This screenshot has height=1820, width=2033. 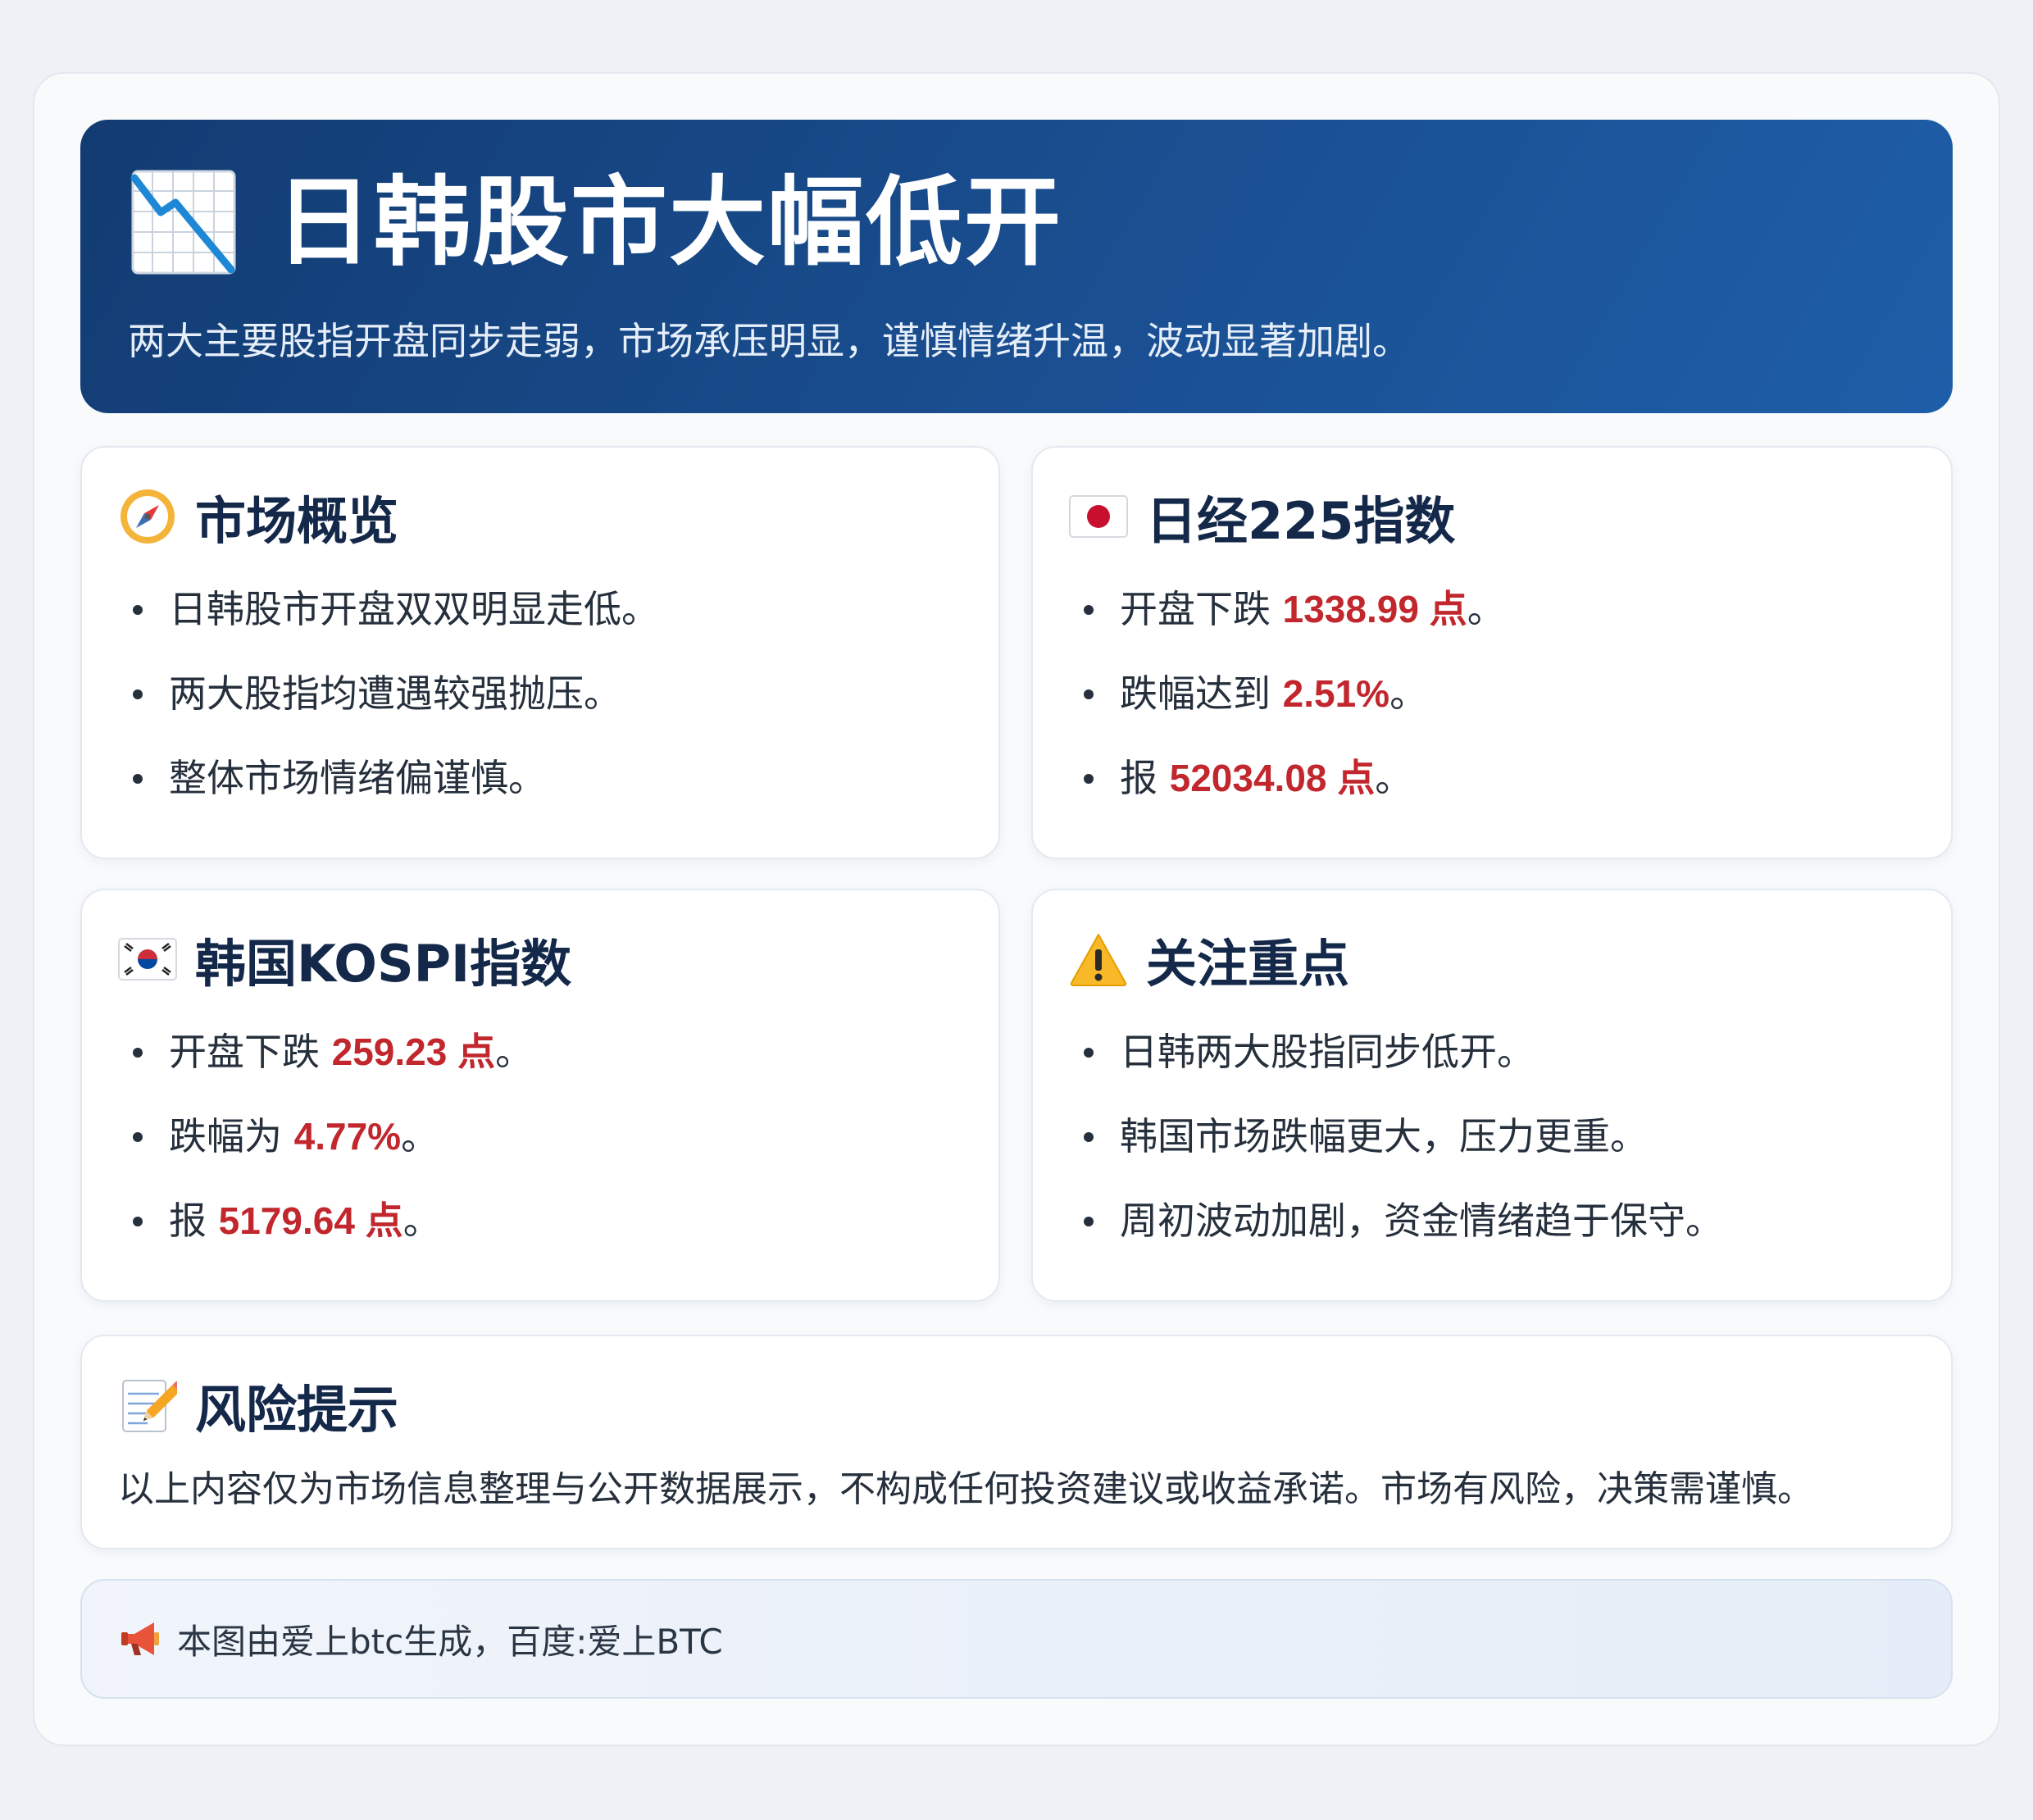 I want to click on list-item: 开盘下跌 1338.99 点。, so click(x=1492, y=609).